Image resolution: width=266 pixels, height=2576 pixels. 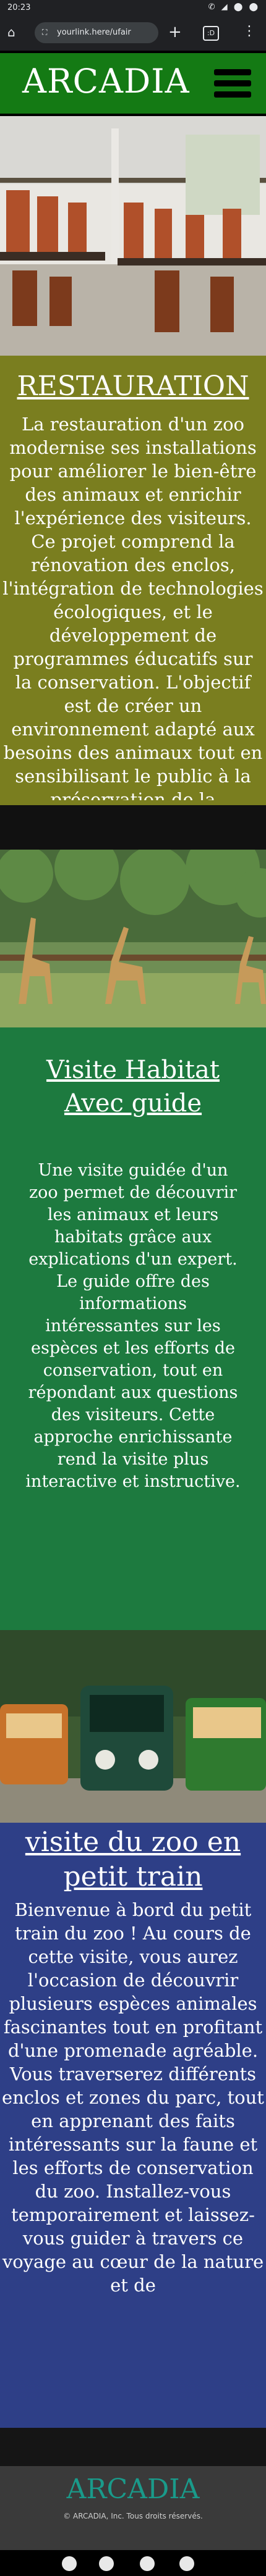 I want to click on status-time: 20:23, so click(x=19, y=7).